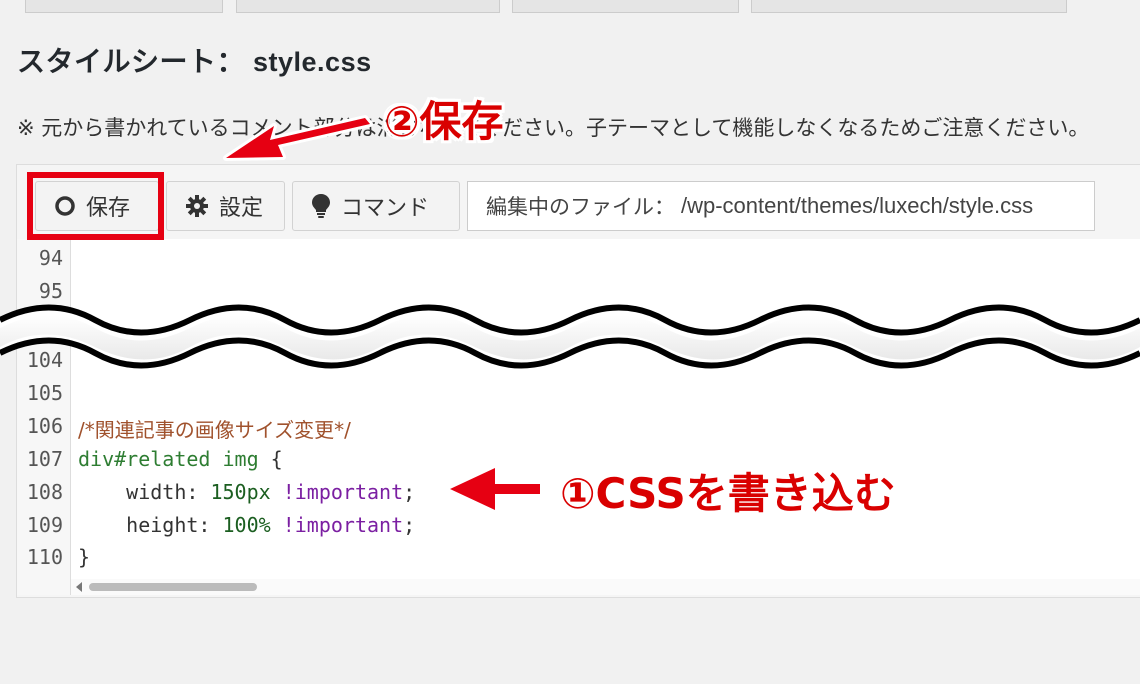 Image resolution: width=1140 pixels, height=684 pixels. What do you see at coordinates (298, 138) in the screenshot?
I see `arrow-to-save` at bounding box center [298, 138].